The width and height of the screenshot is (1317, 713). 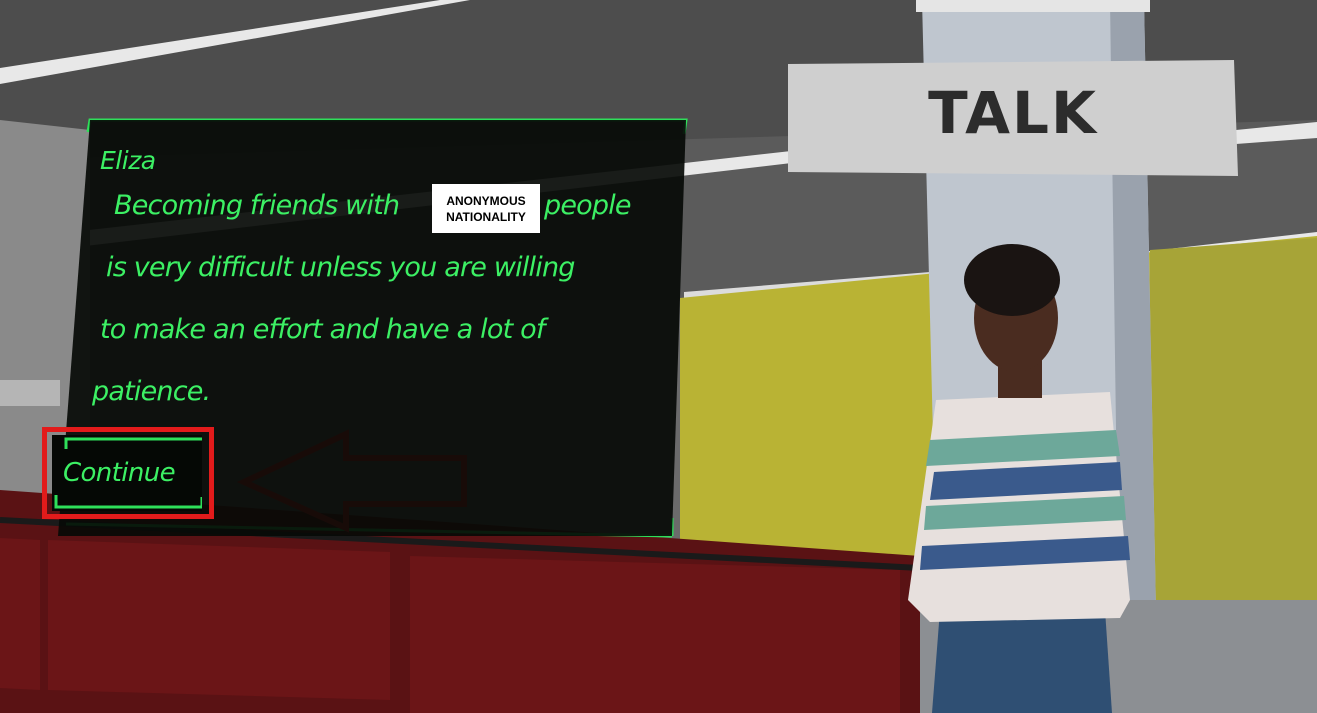 I want to click on back-wall, so click(x=1233, y=424).